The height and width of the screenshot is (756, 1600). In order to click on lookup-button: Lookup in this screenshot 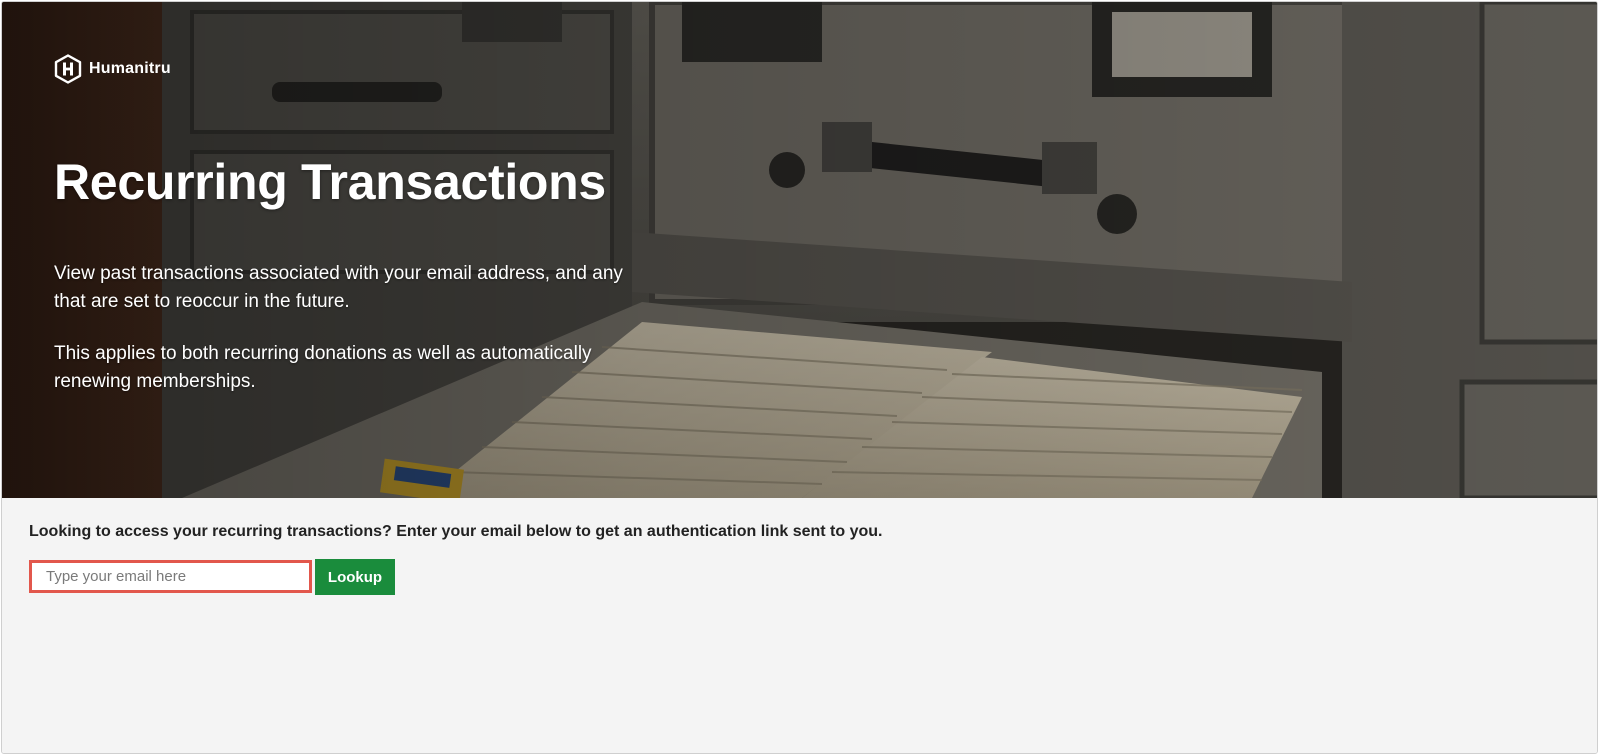, I will do `click(355, 577)`.